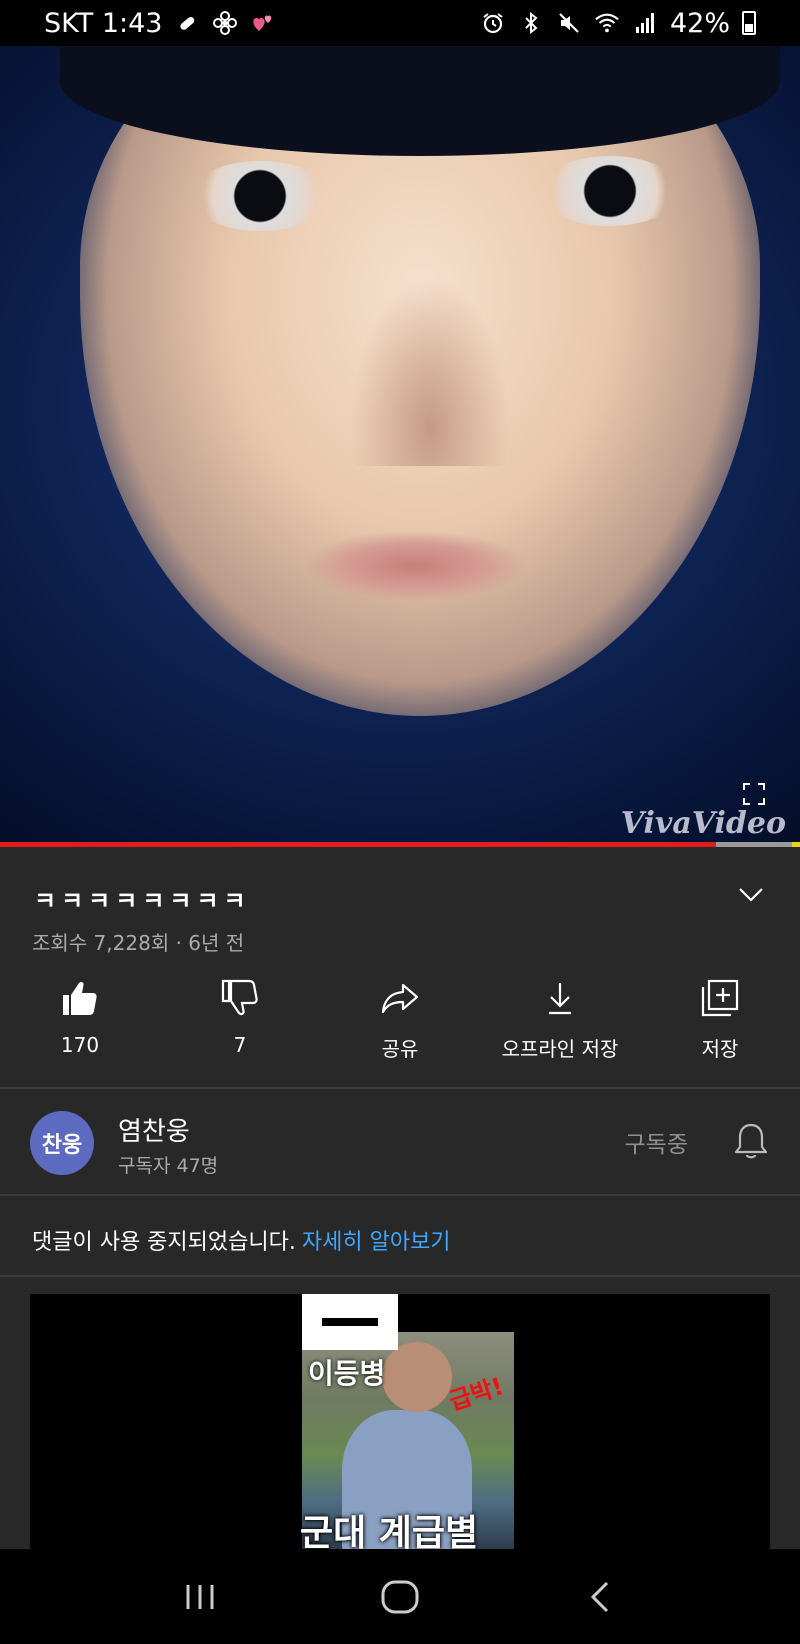 The height and width of the screenshot is (1644, 800). What do you see at coordinates (154, 1129) in the screenshot?
I see `channel-name: 염찬웅` at bounding box center [154, 1129].